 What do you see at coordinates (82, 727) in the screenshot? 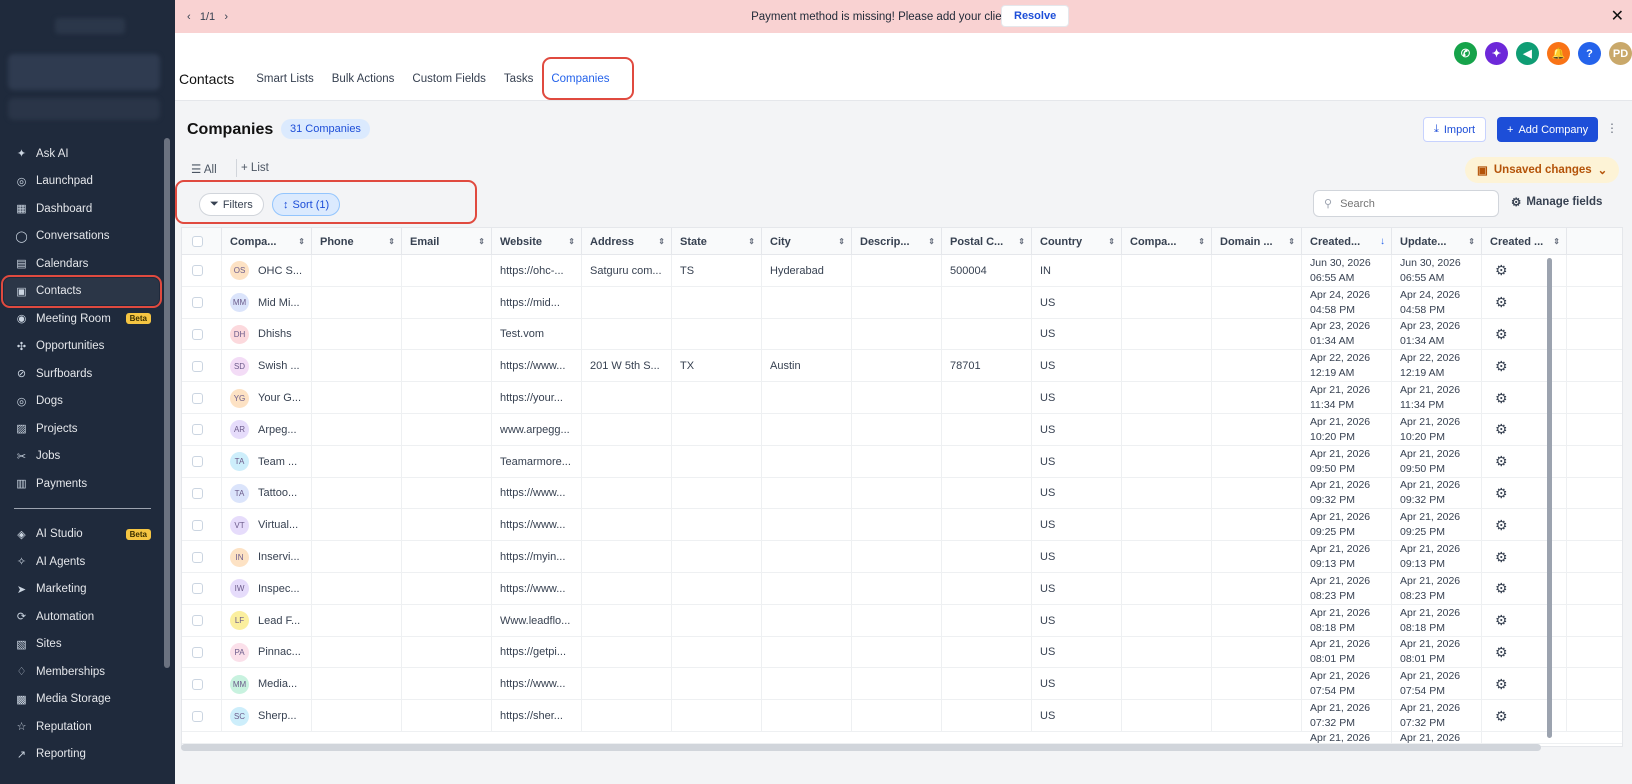
I see `sidebar-item-reputation: ☆ Reputation` at bounding box center [82, 727].